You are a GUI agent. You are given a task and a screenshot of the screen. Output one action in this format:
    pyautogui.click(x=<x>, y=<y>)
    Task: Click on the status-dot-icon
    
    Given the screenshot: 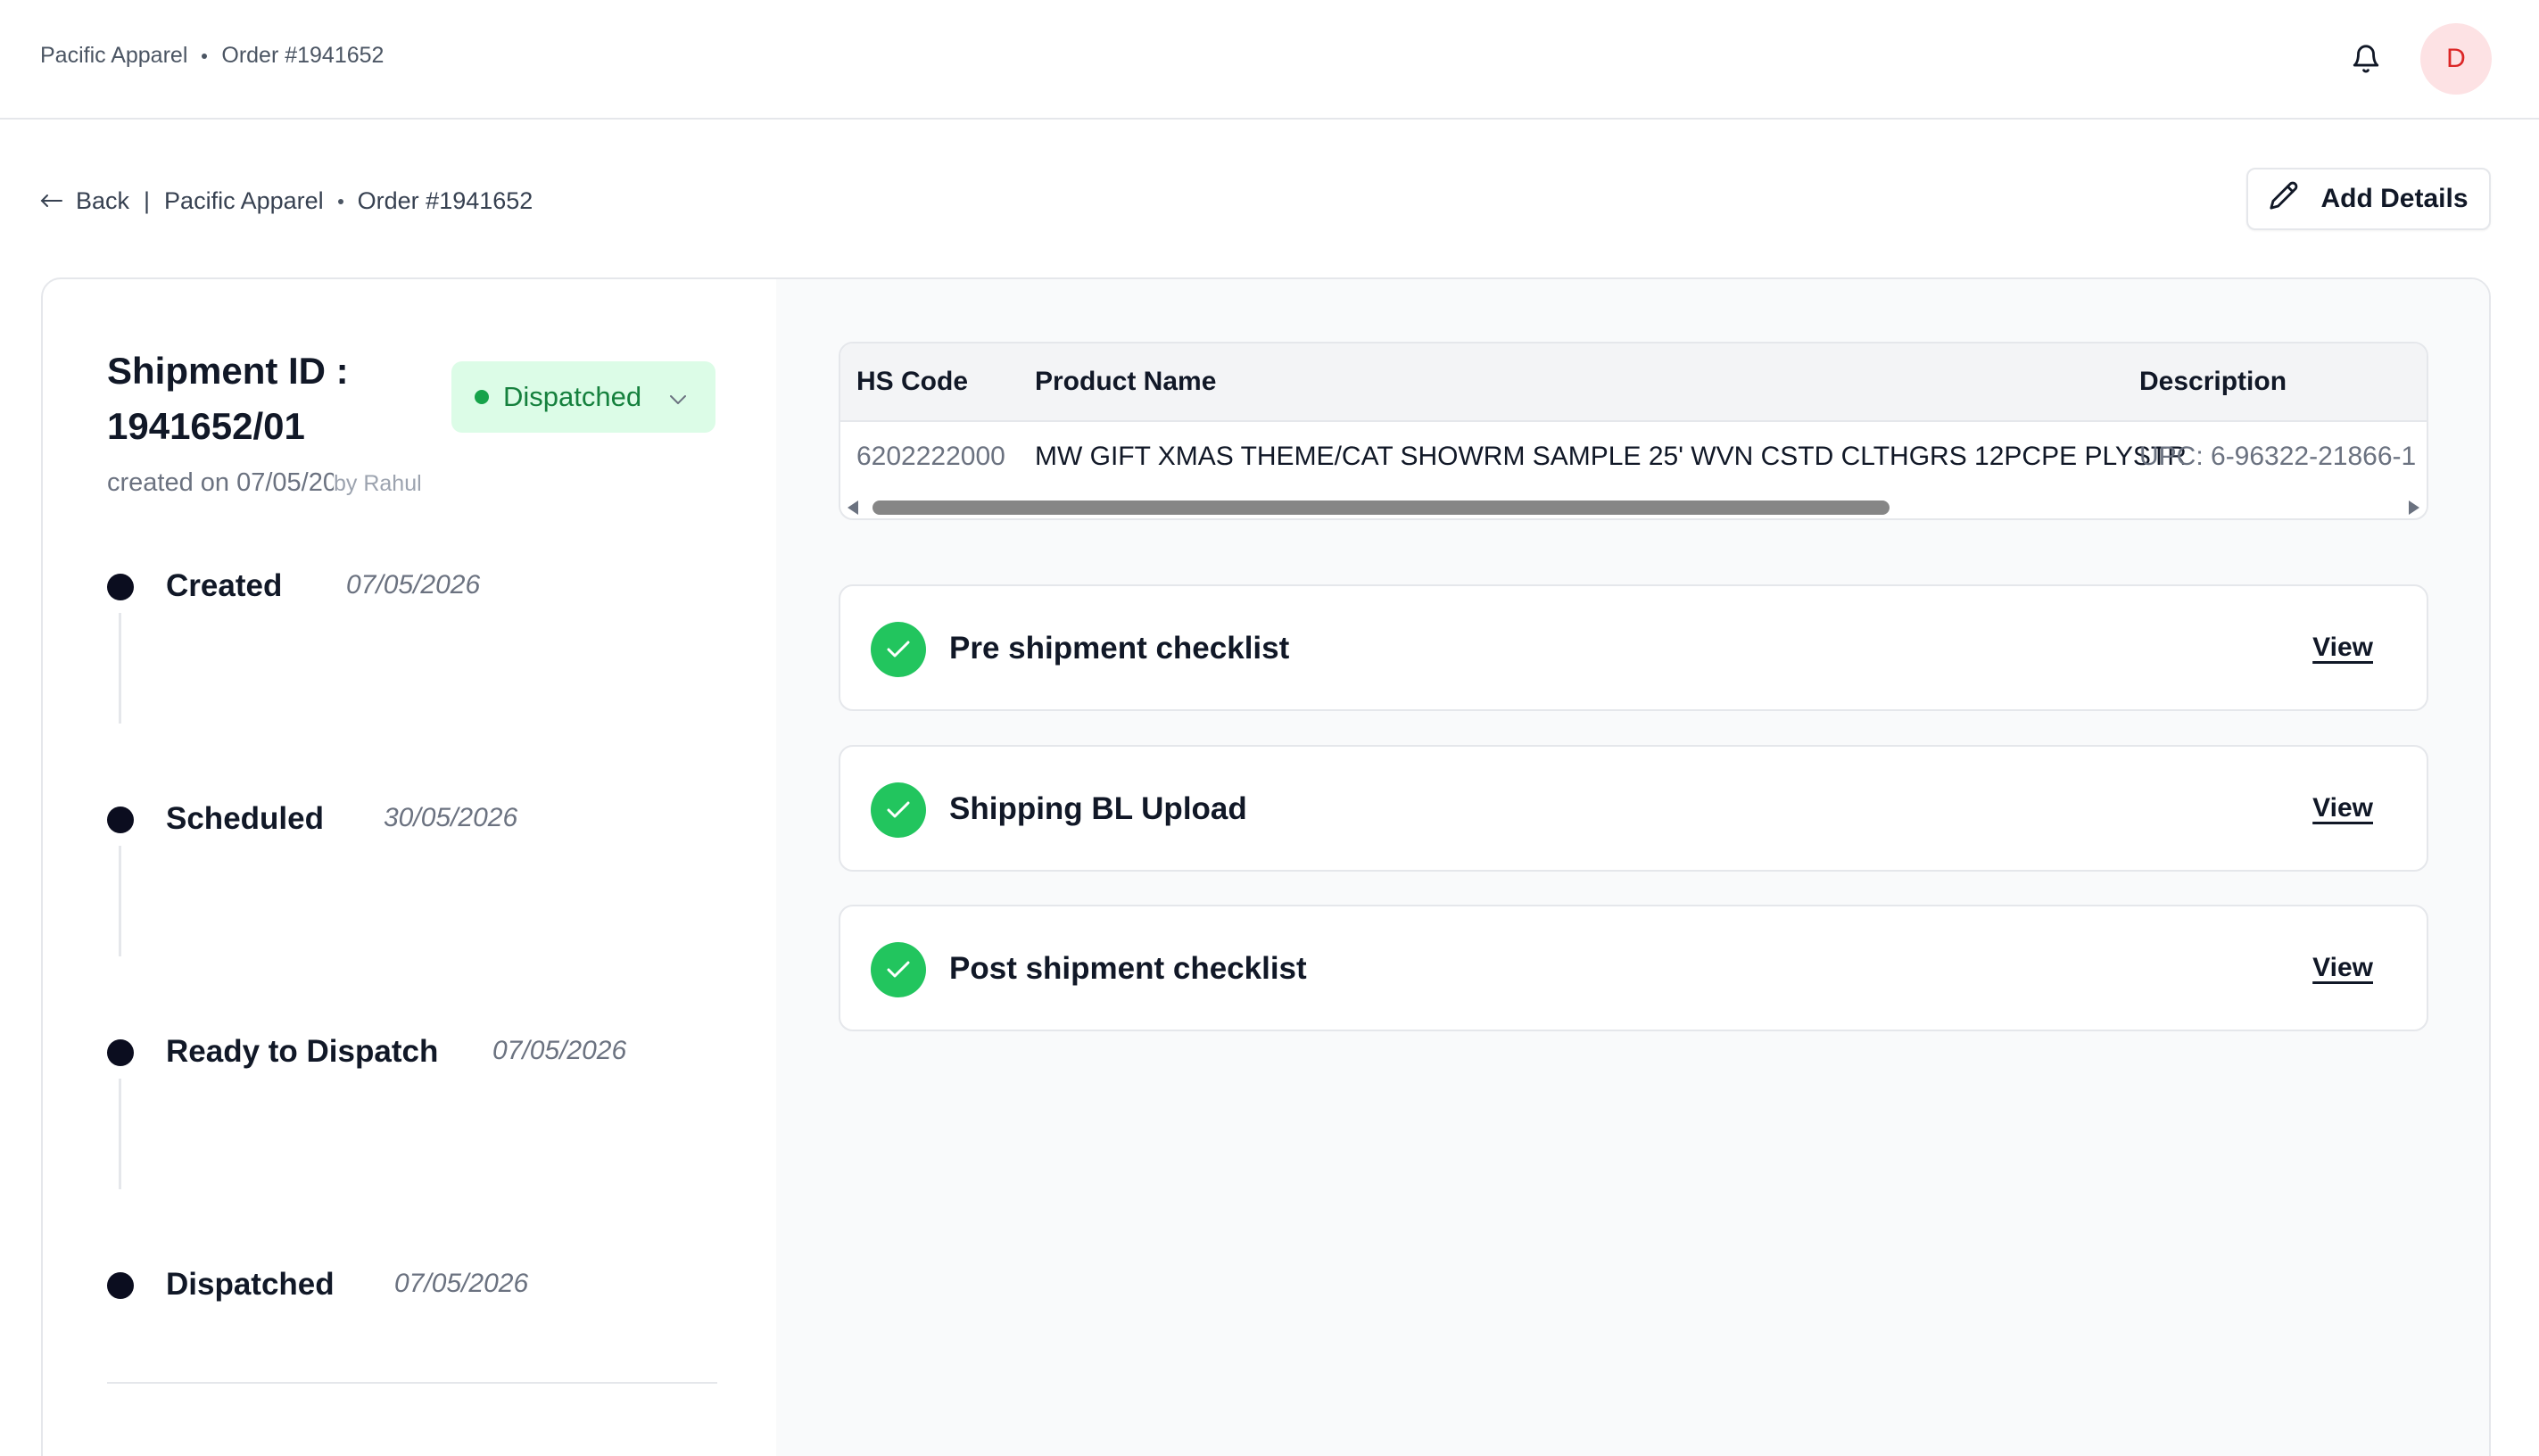 What is the action you would take?
    pyautogui.click(x=482, y=397)
    